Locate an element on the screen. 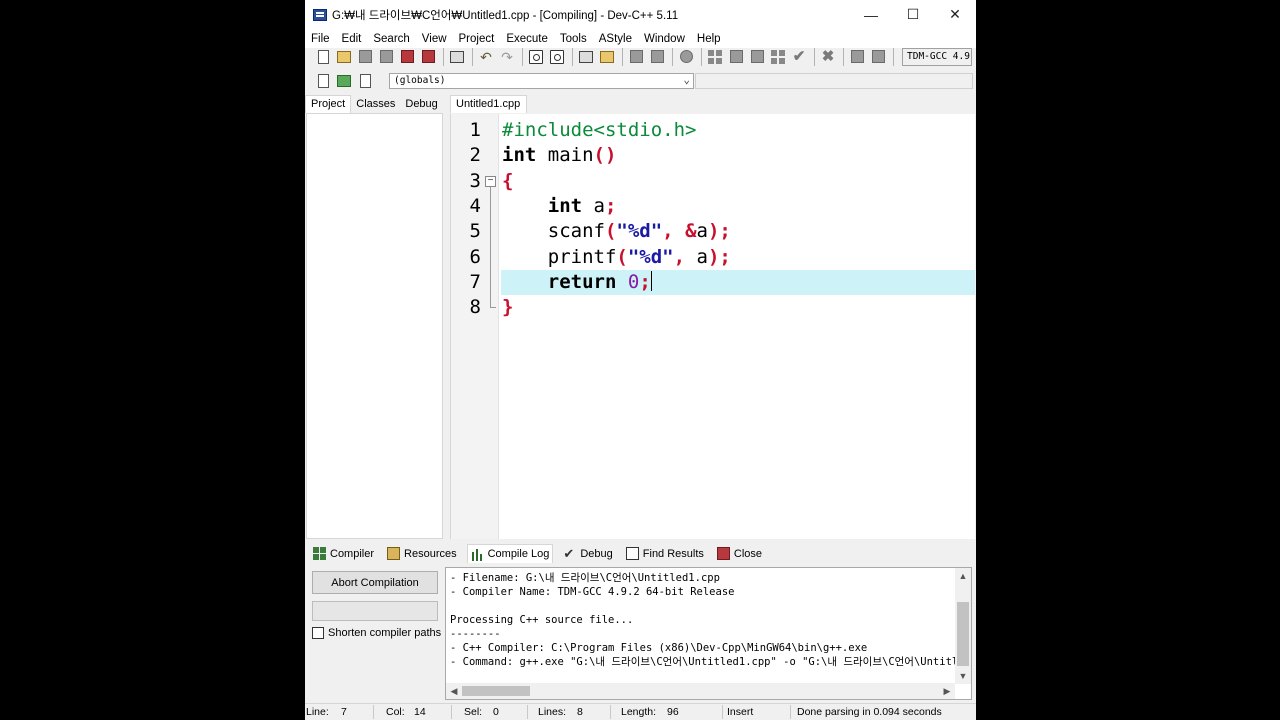  app-icon is located at coordinates (320, 14).